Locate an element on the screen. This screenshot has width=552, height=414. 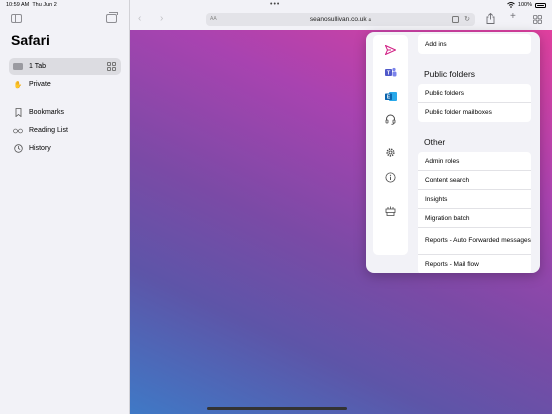
clock-icon is located at coordinates (18, 148).